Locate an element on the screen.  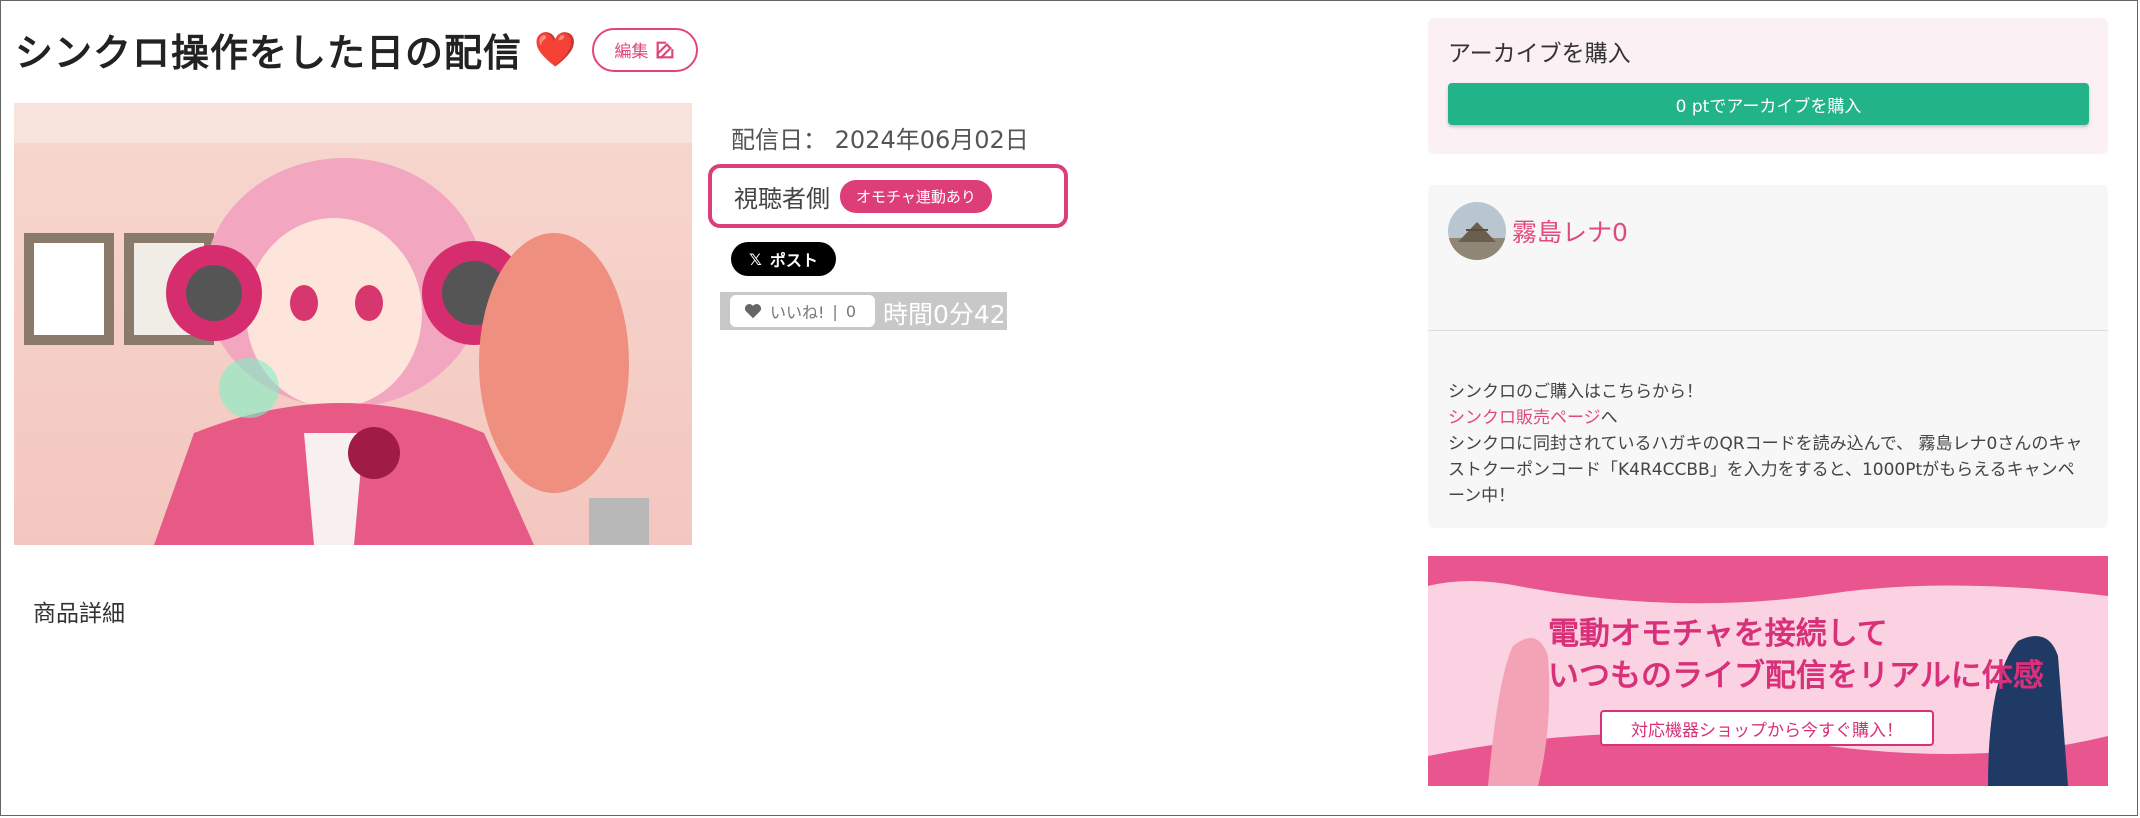
like-label: いいね! is located at coordinates (797, 312).